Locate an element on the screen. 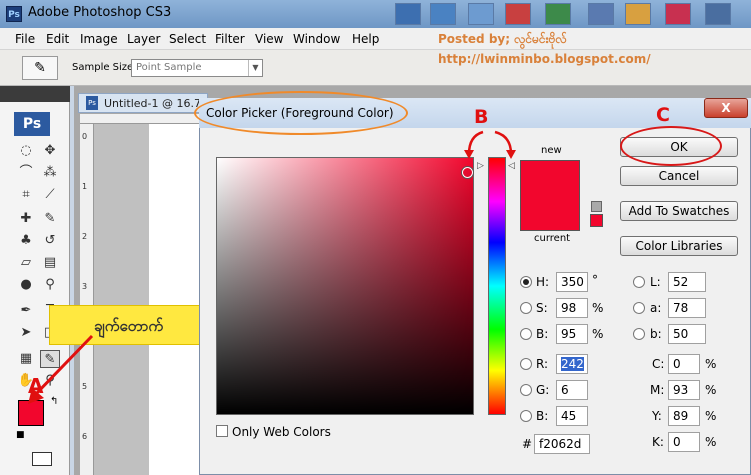 The image size is (751, 475). magenta-label: M: is located at coordinates (657, 390).